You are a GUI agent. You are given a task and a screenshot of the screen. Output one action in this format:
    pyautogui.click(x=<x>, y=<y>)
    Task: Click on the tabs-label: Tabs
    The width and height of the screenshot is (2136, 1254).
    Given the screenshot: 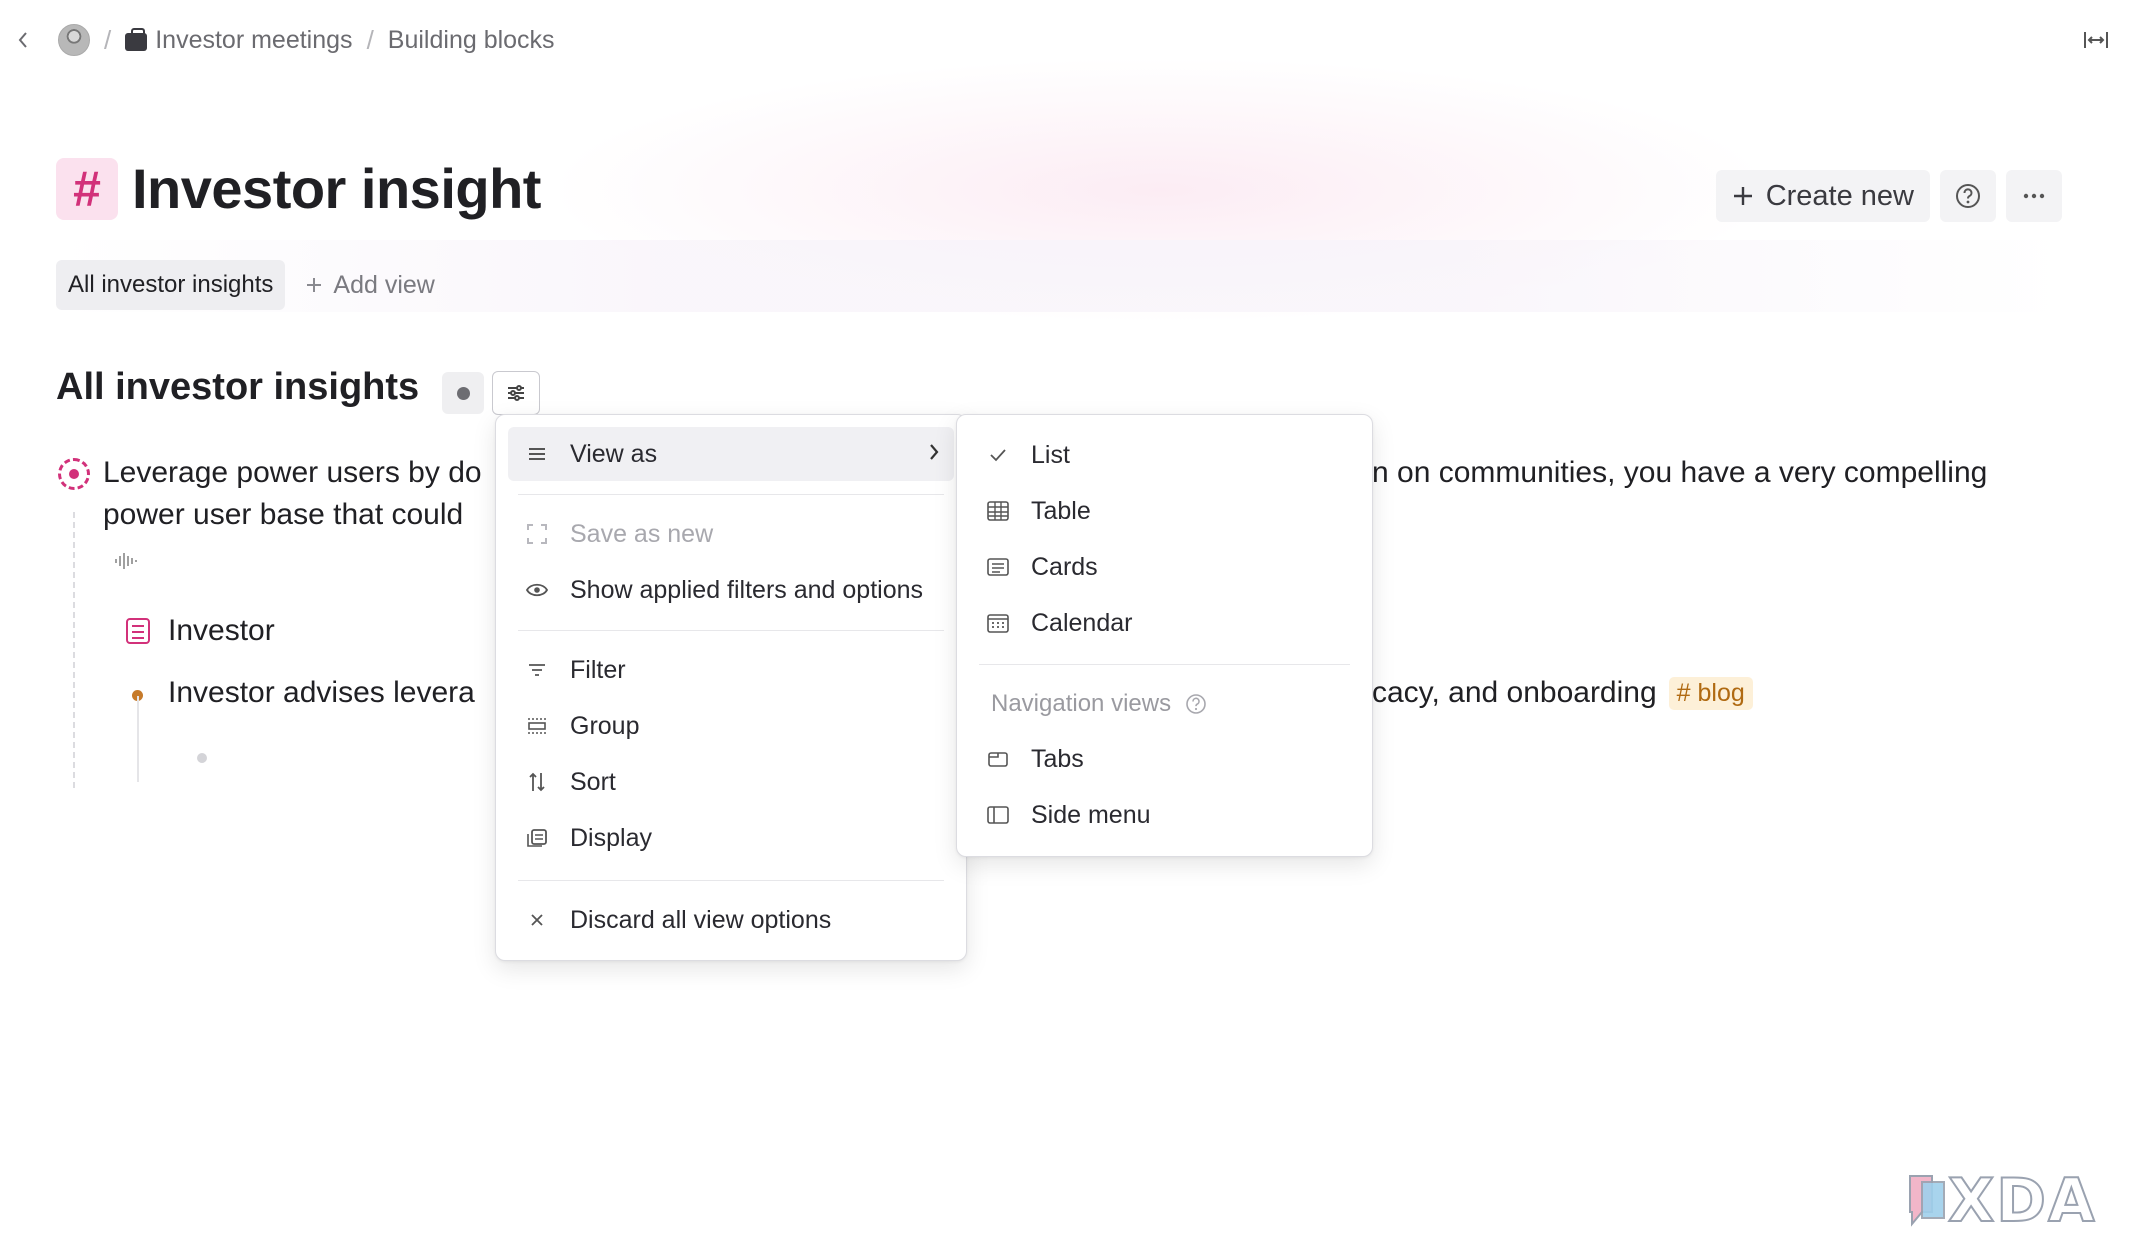 What is the action you would take?
    pyautogui.click(x=1057, y=758)
    